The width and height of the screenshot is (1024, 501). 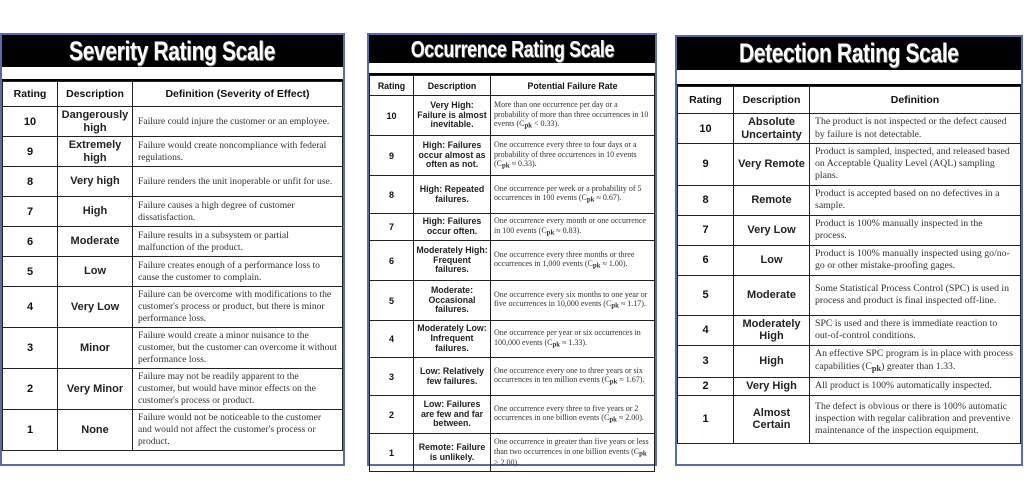 What do you see at coordinates (452, 414) in the screenshot?
I see `description-cell: Low: Failures are few and far between.` at bounding box center [452, 414].